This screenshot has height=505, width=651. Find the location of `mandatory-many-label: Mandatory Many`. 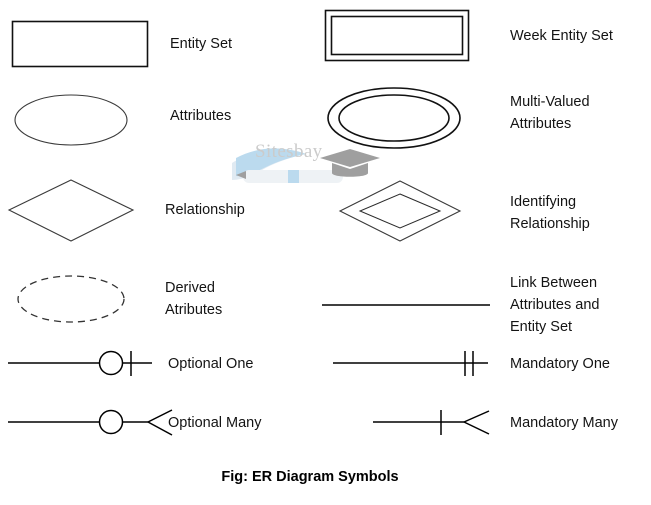

mandatory-many-label: Mandatory Many is located at coordinates (564, 423).